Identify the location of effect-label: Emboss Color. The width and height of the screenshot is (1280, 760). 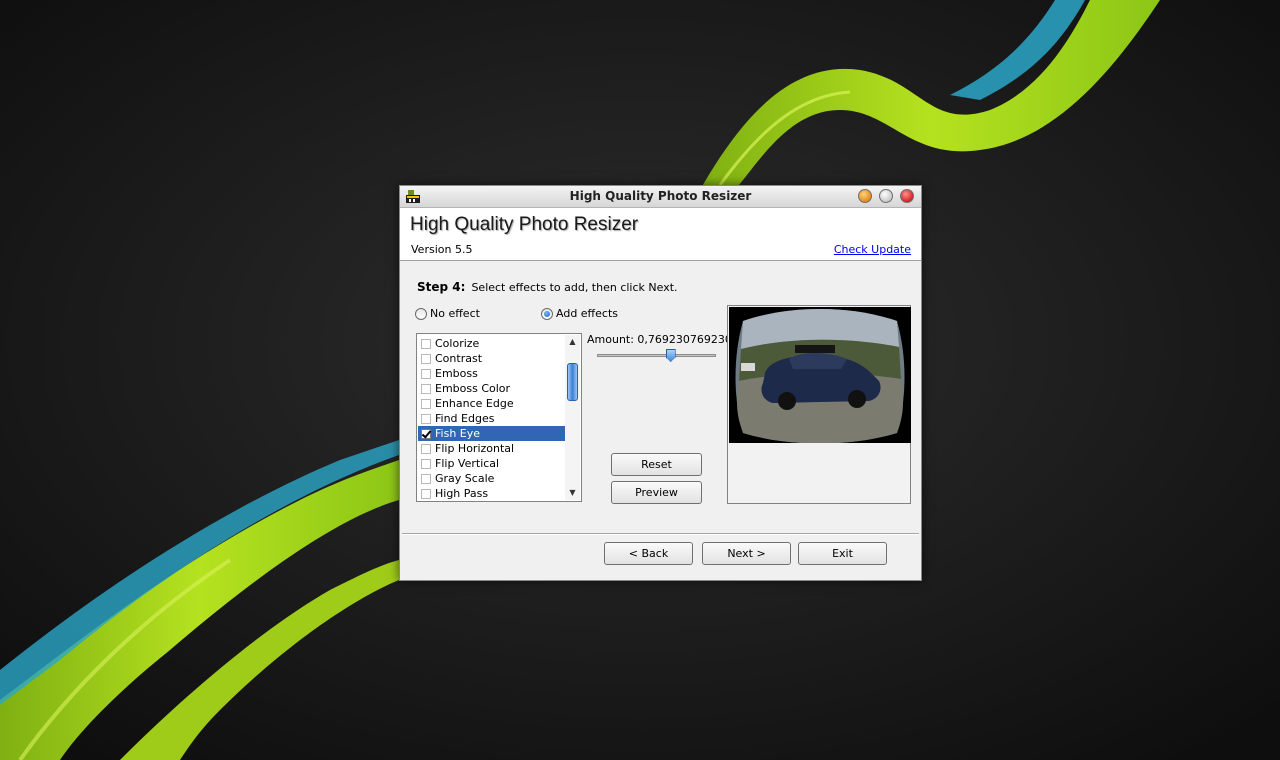
(473, 388).